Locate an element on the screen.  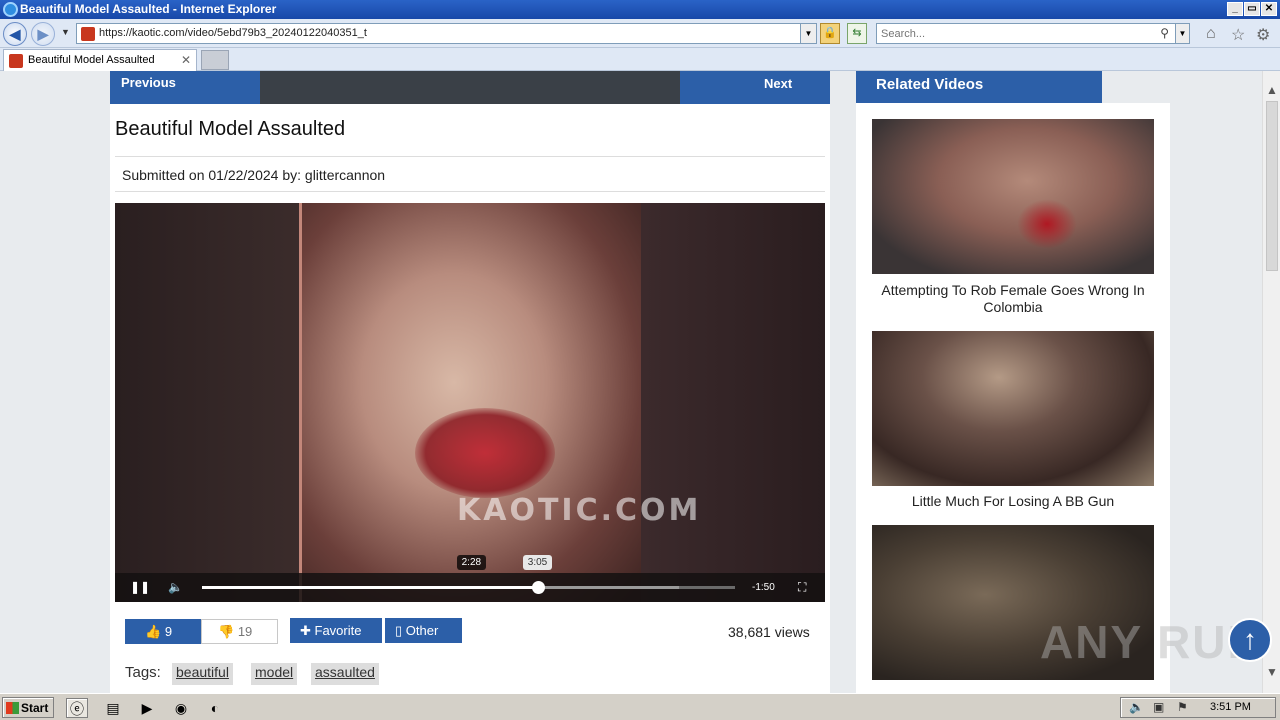
minimize-button: _ is located at coordinates (1235, 9).